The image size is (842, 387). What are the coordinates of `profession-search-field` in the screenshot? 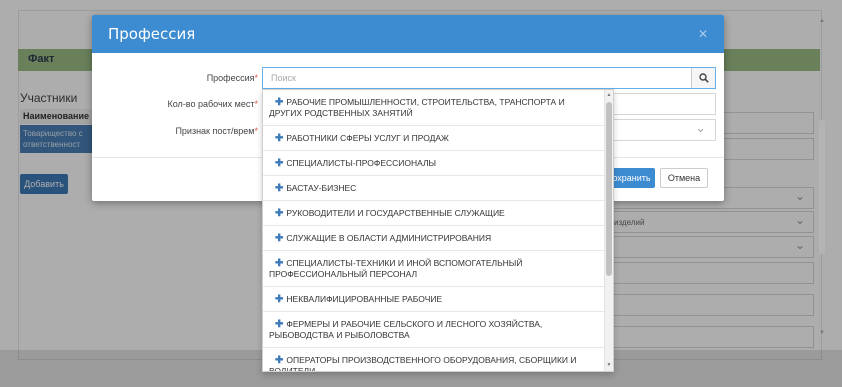 It's located at (489, 78).